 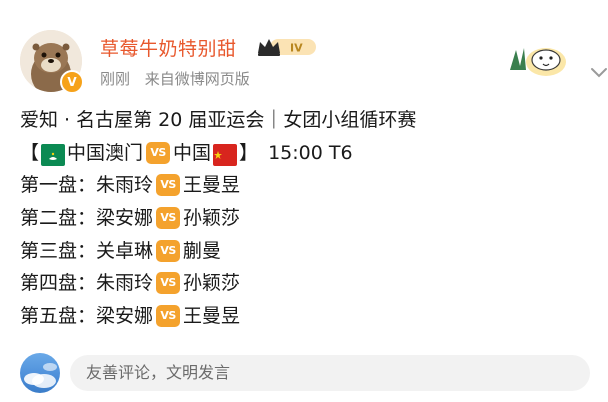 I want to click on game-label: 第五盘：, so click(x=58, y=315).